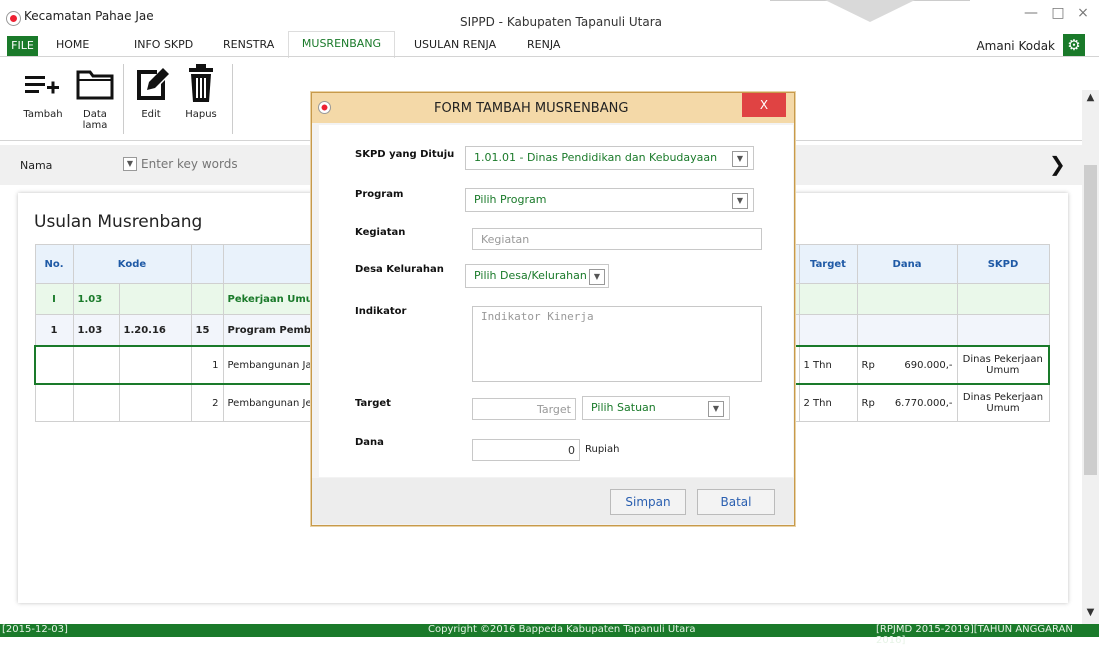  Describe the element at coordinates (1003, 365) in the screenshot. I see `cell-skpd: Dinas Pekerjaan Umum` at that location.